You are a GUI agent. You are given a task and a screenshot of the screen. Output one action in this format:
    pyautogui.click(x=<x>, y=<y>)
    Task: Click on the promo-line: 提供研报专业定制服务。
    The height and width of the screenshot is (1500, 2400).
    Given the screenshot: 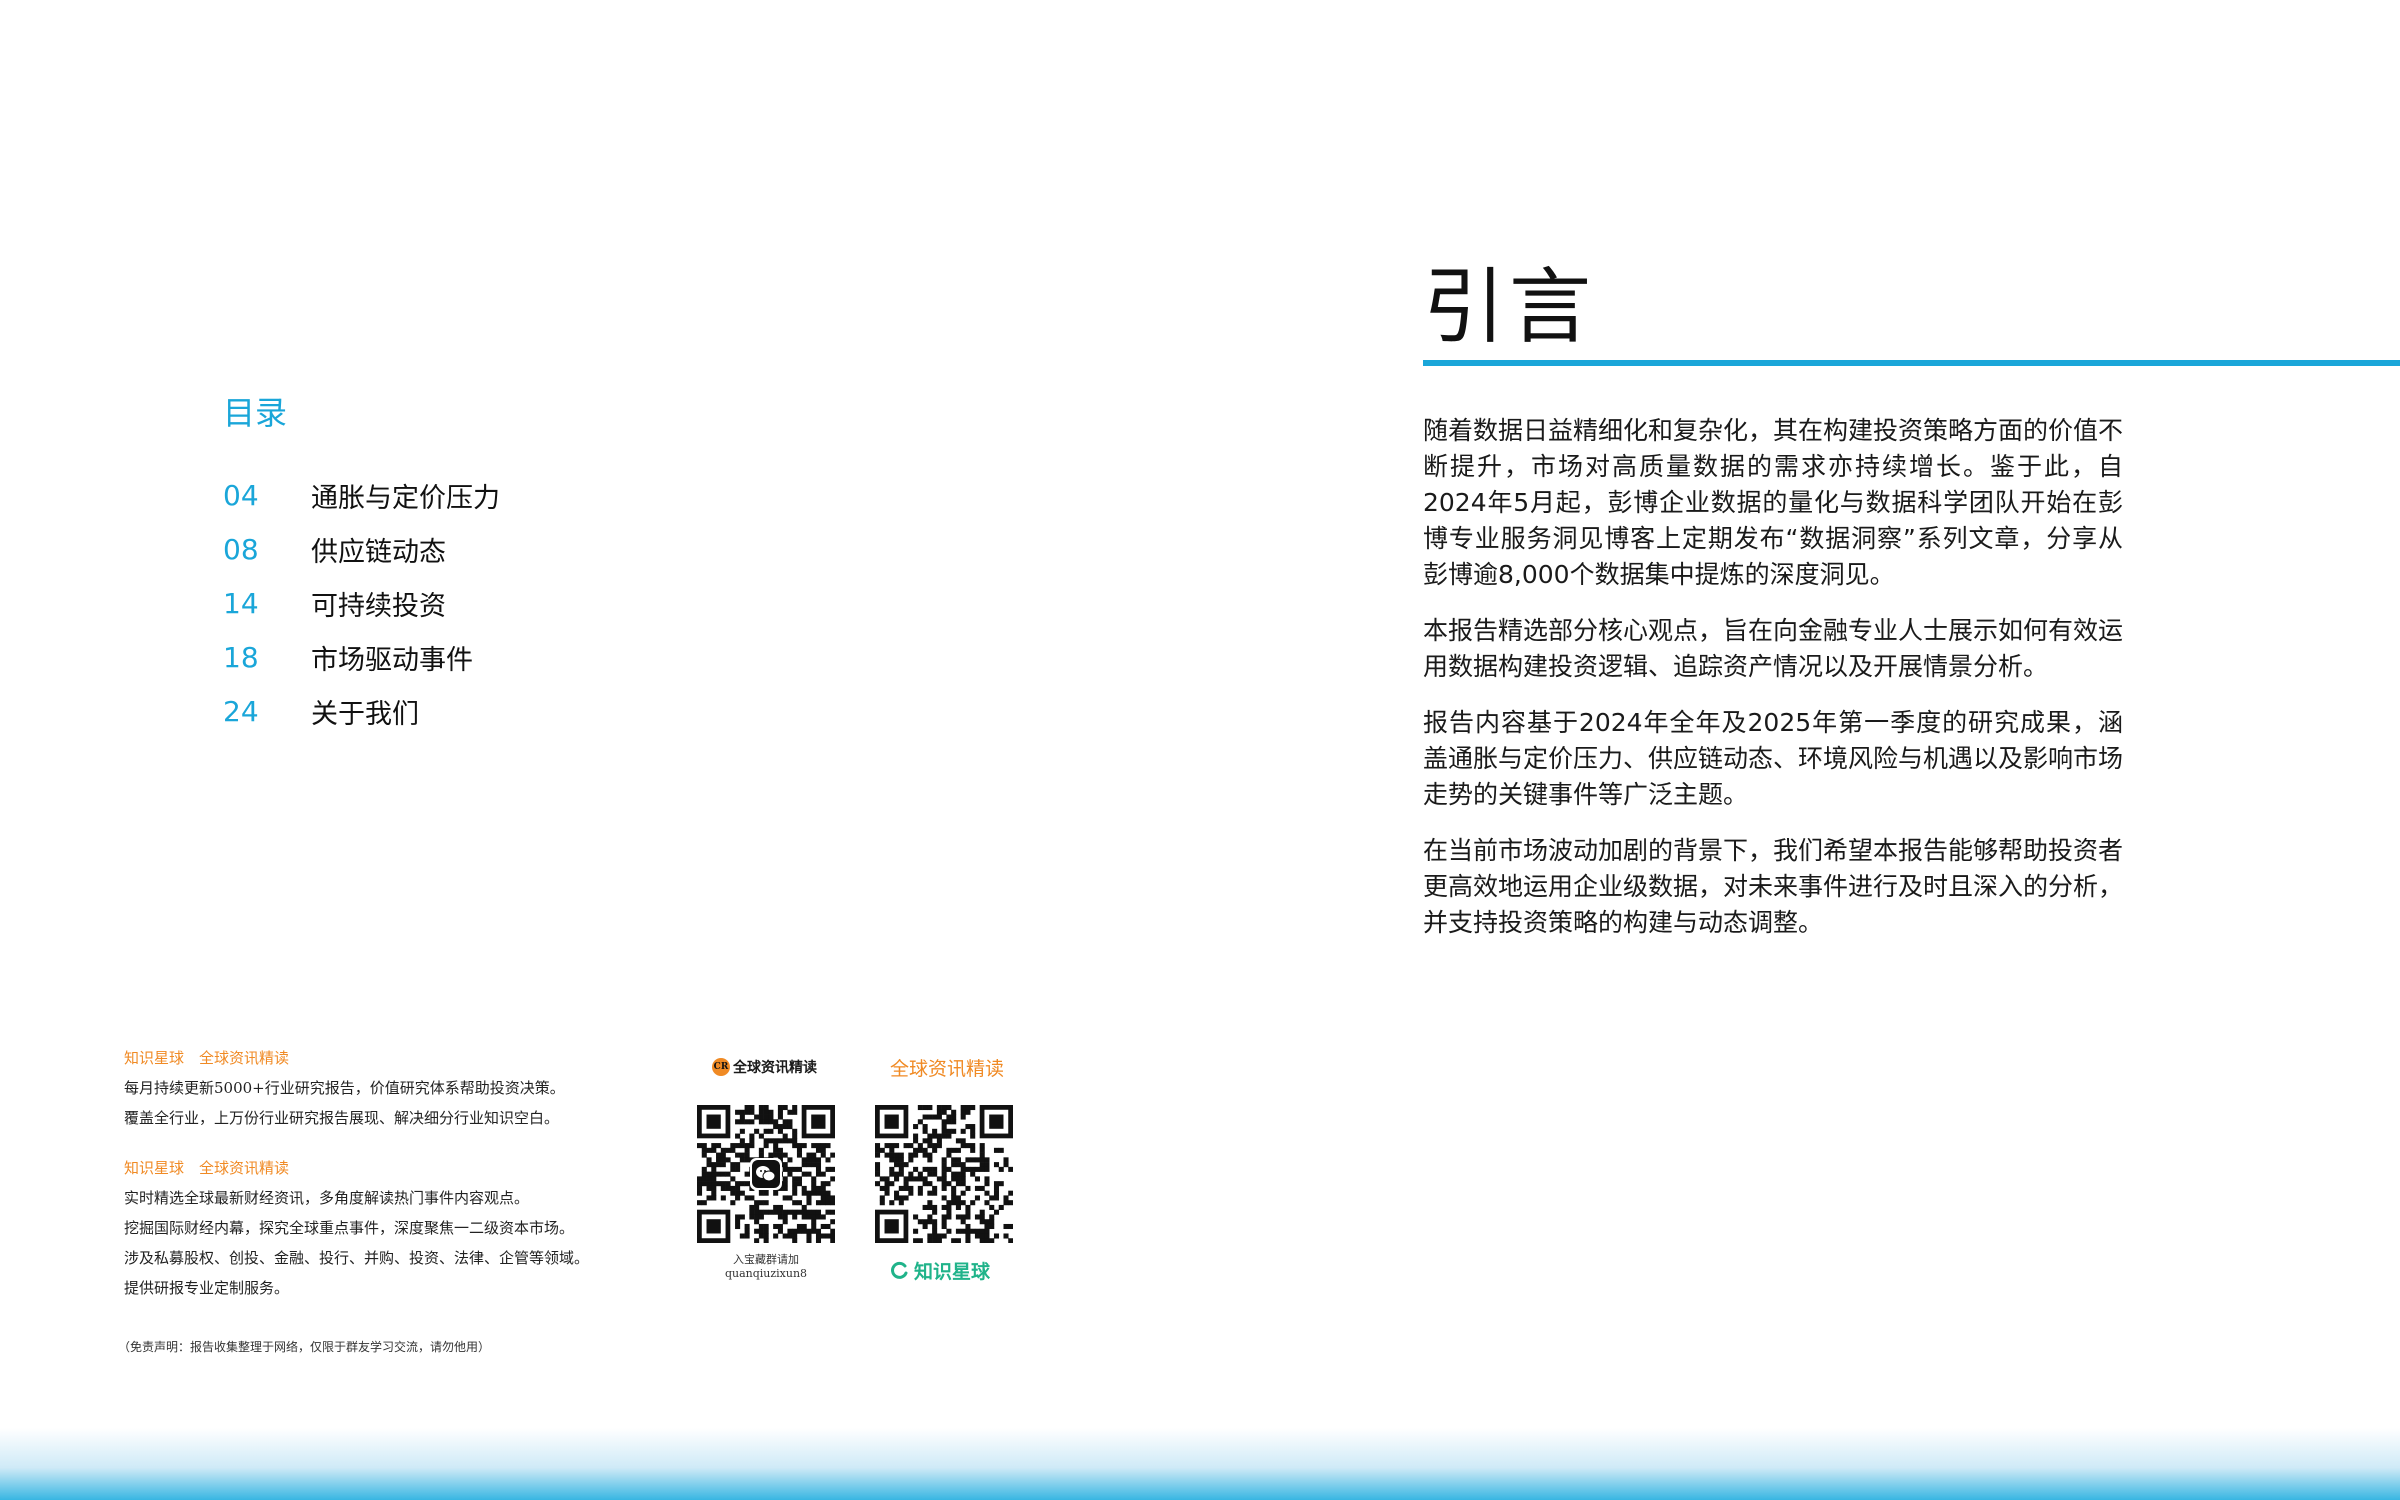 What is the action you would take?
    pyautogui.click(x=207, y=1288)
    